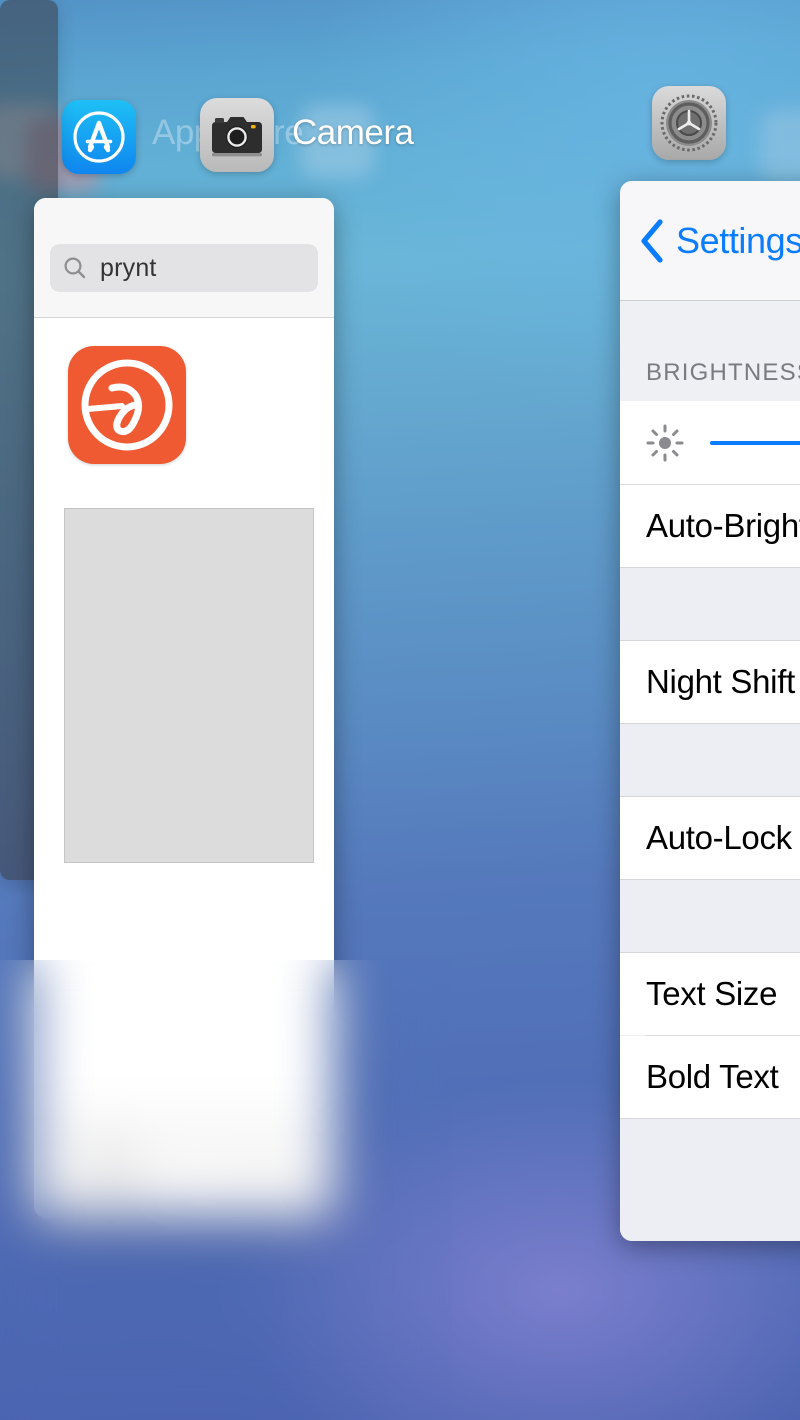  What do you see at coordinates (723, 372) in the screenshot?
I see `section-header-brightness: BRIGHTNESS` at bounding box center [723, 372].